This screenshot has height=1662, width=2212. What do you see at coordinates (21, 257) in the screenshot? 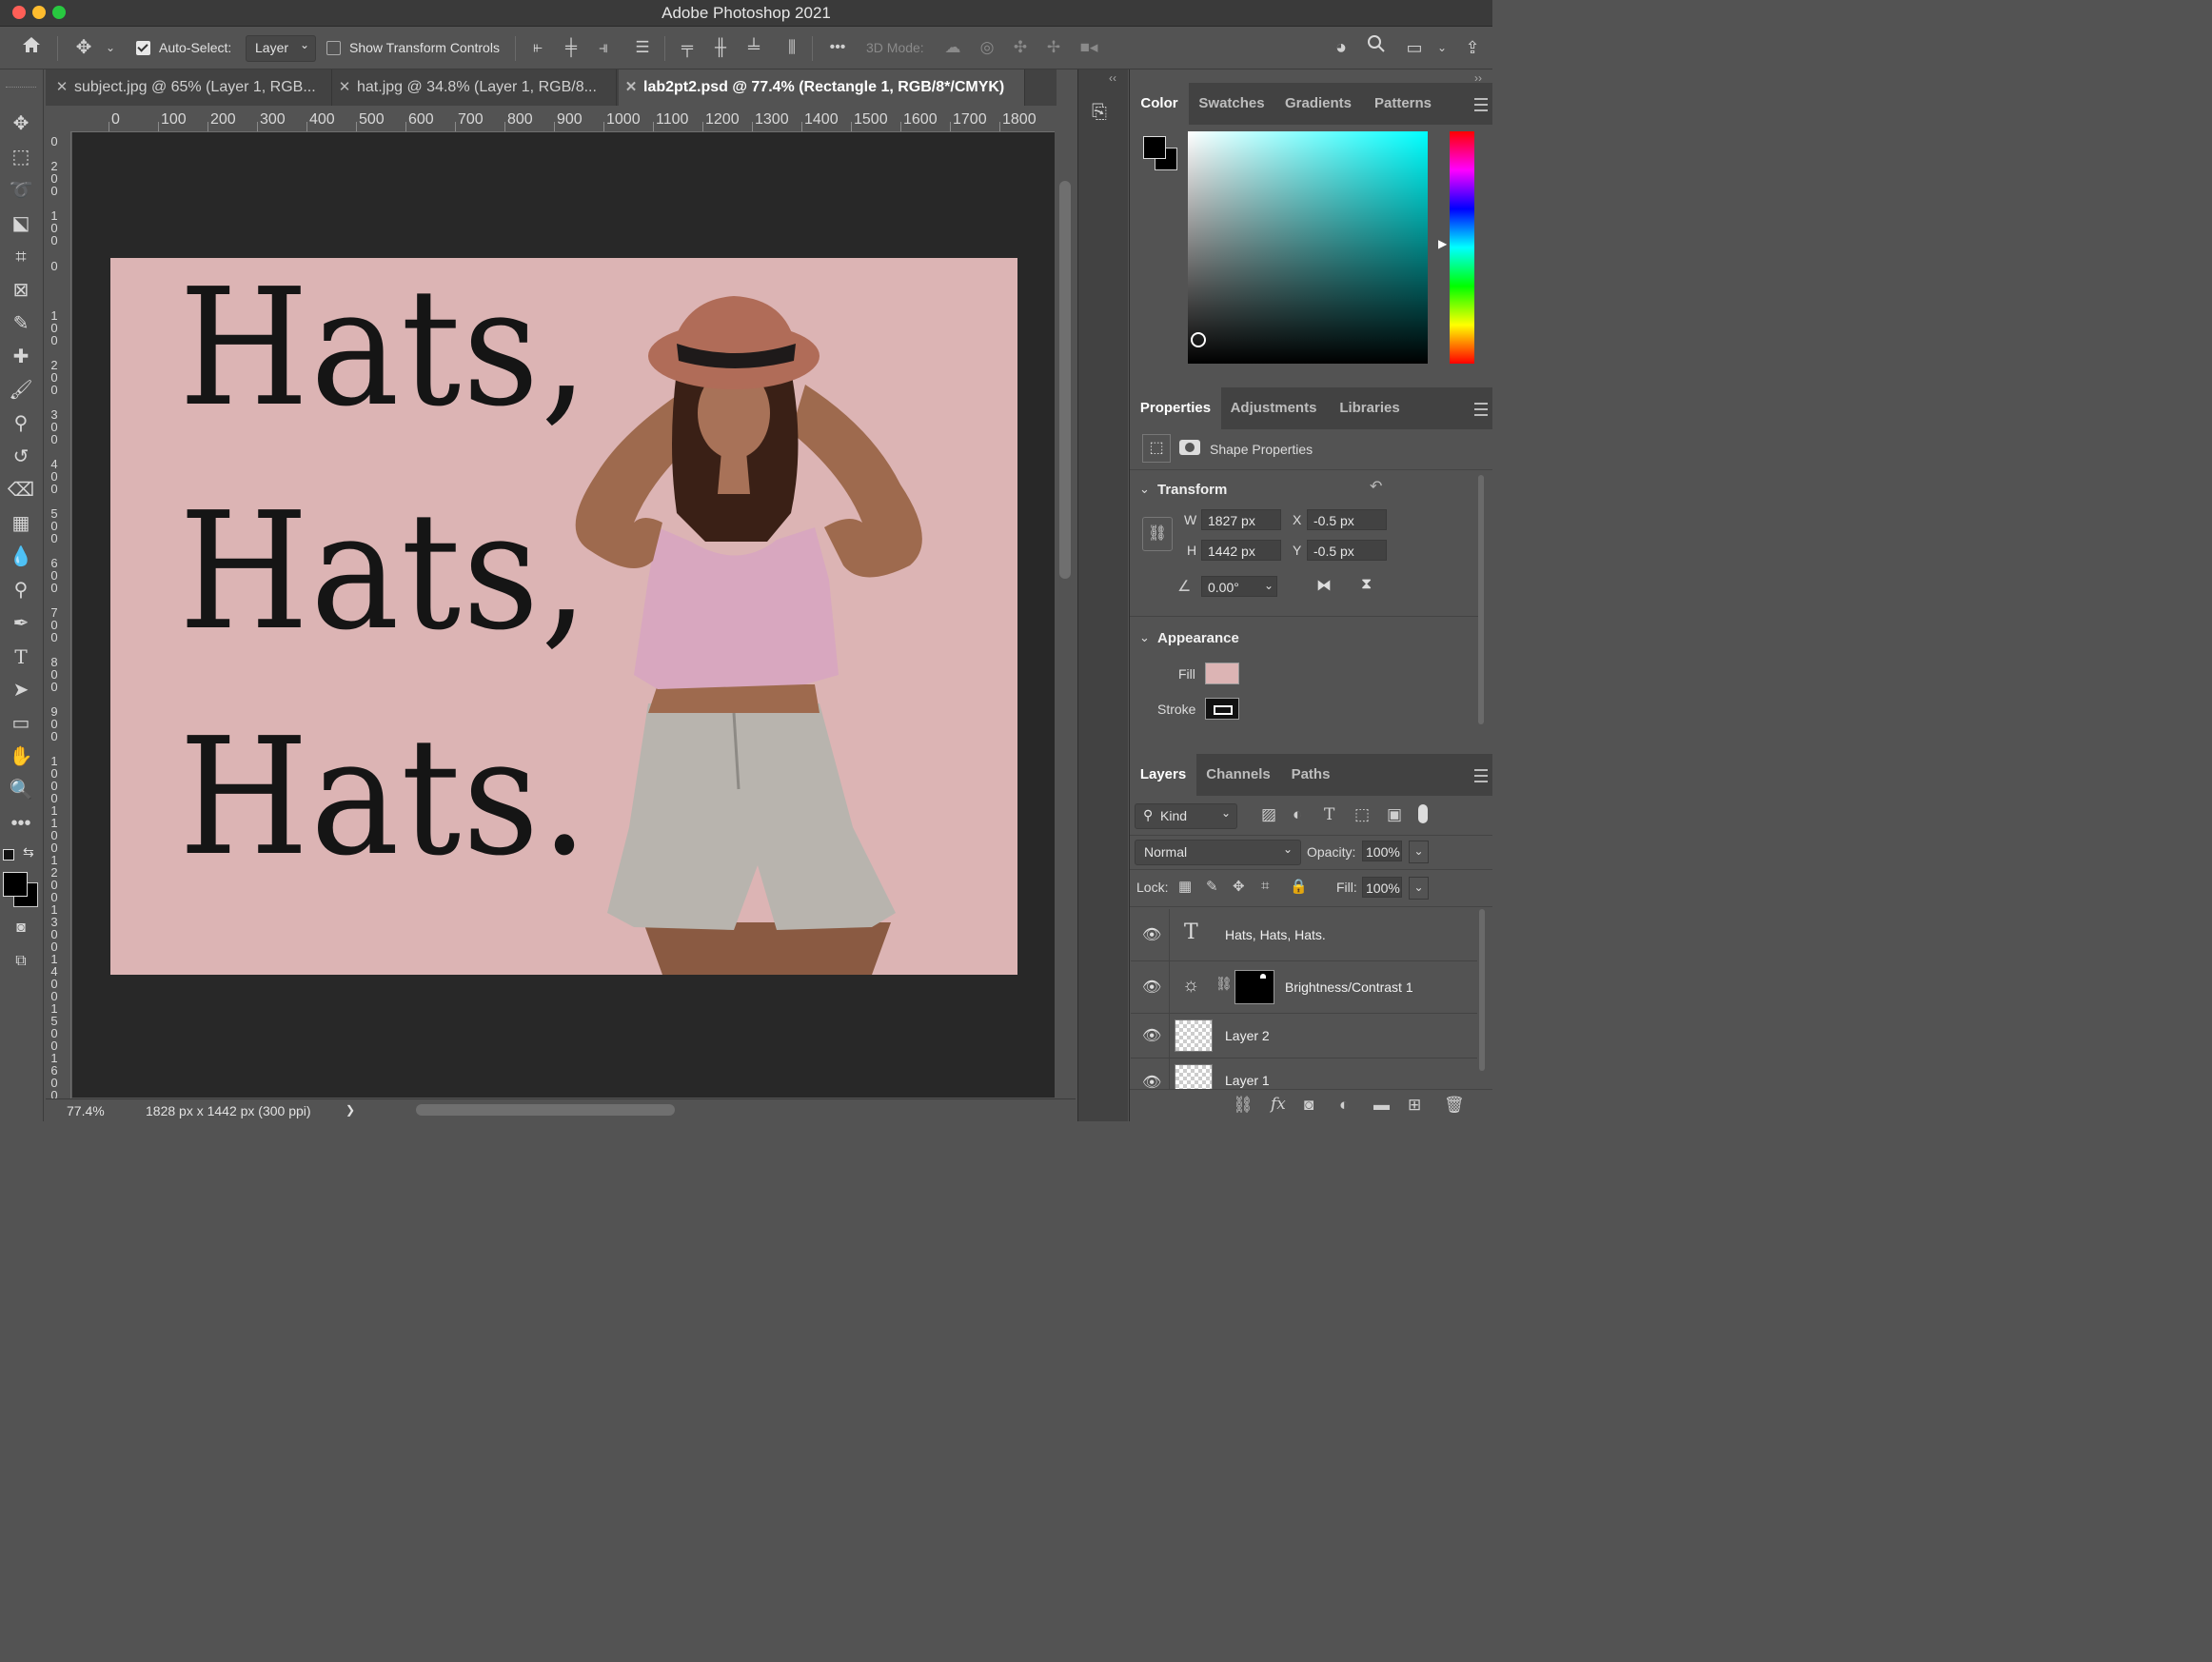
I see `crop-tool-icon: ⌗` at bounding box center [21, 257].